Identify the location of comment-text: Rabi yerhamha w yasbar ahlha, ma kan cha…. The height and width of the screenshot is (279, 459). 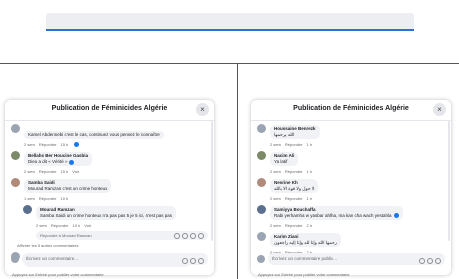
(336, 216).